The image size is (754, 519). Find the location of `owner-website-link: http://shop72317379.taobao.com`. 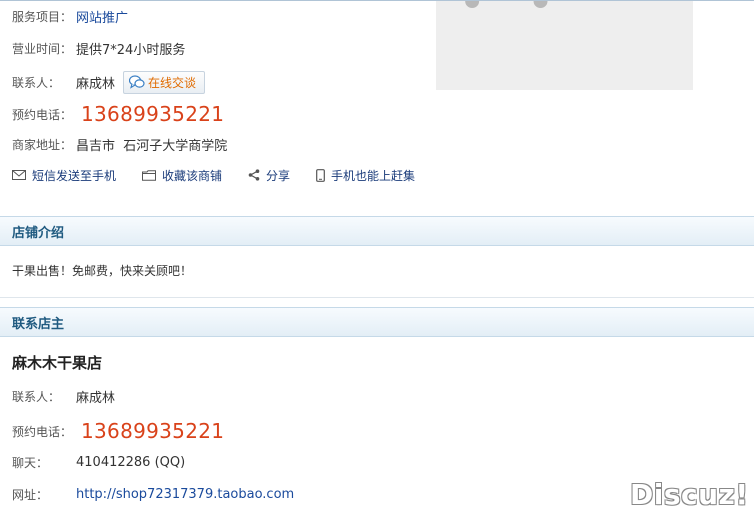

owner-website-link: http://shop72317379.taobao.com is located at coordinates (185, 494).